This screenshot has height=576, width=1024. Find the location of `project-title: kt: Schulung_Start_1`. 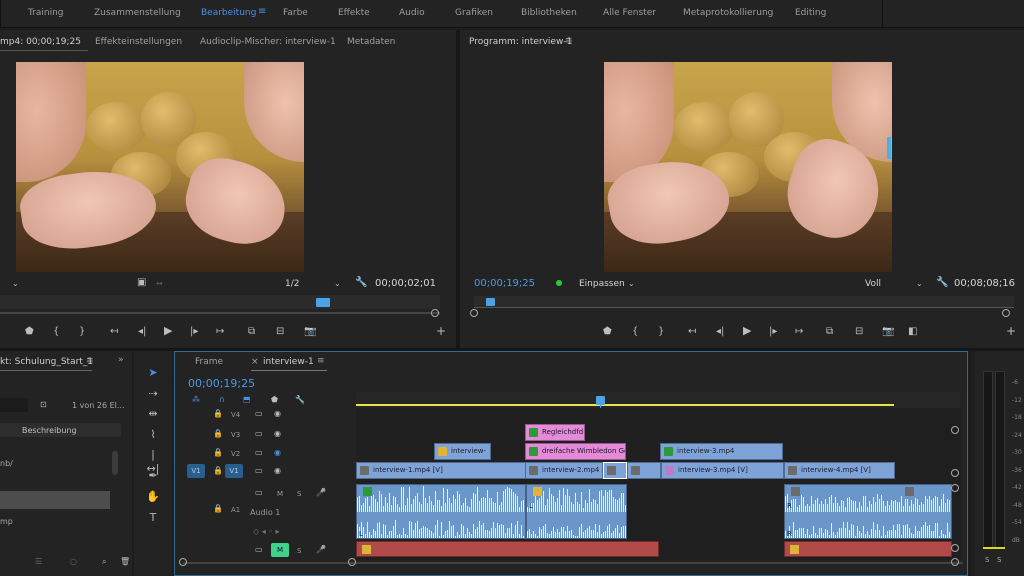

project-title: kt: Schulung_Start_1 is located at coordinates (46, 362).